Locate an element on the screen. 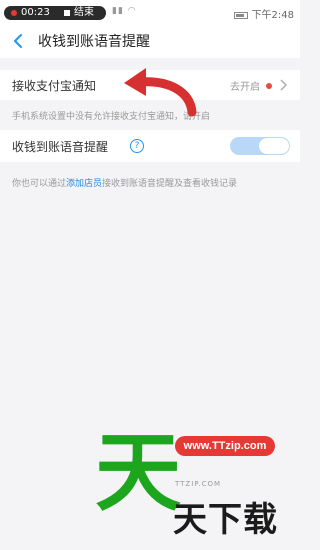  status-right: 下午2:48 is located at coordinates (263, 13).